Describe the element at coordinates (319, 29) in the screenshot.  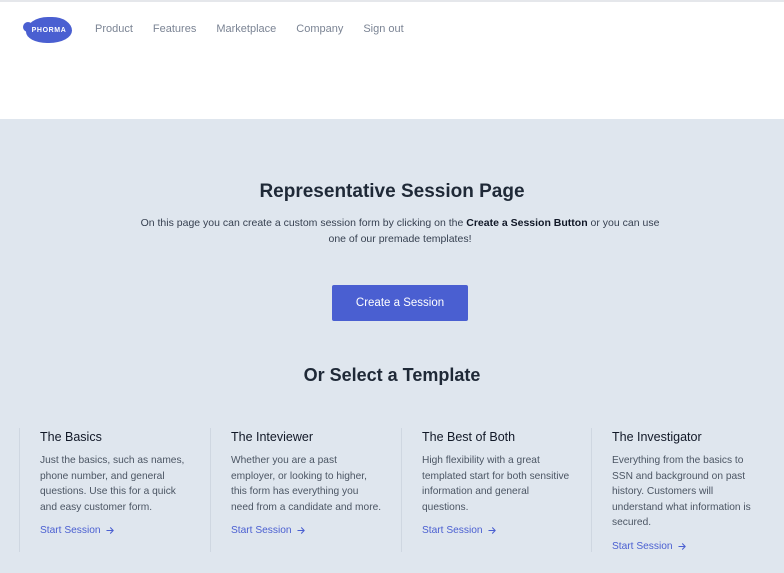
I see `nav-item-company: Company` at that location.